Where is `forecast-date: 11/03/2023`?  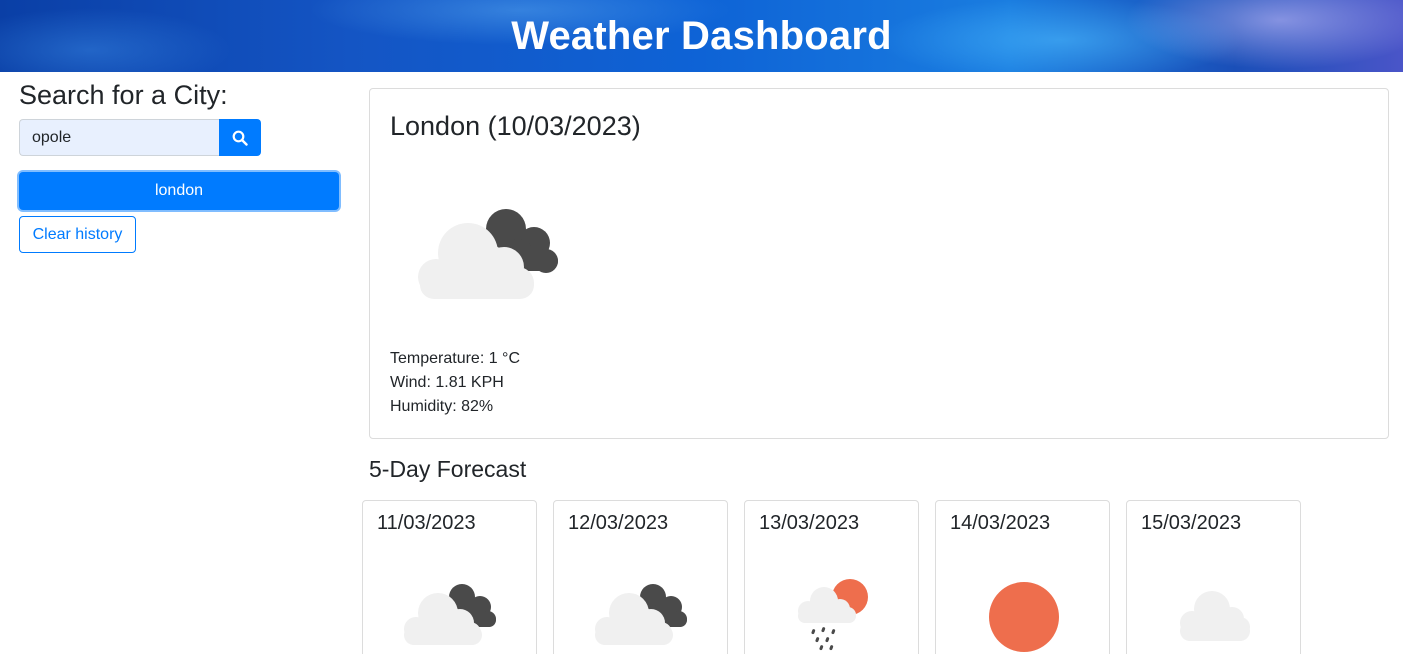
forecast-date: 11/03/2023 is located at coordinates (426, 523).